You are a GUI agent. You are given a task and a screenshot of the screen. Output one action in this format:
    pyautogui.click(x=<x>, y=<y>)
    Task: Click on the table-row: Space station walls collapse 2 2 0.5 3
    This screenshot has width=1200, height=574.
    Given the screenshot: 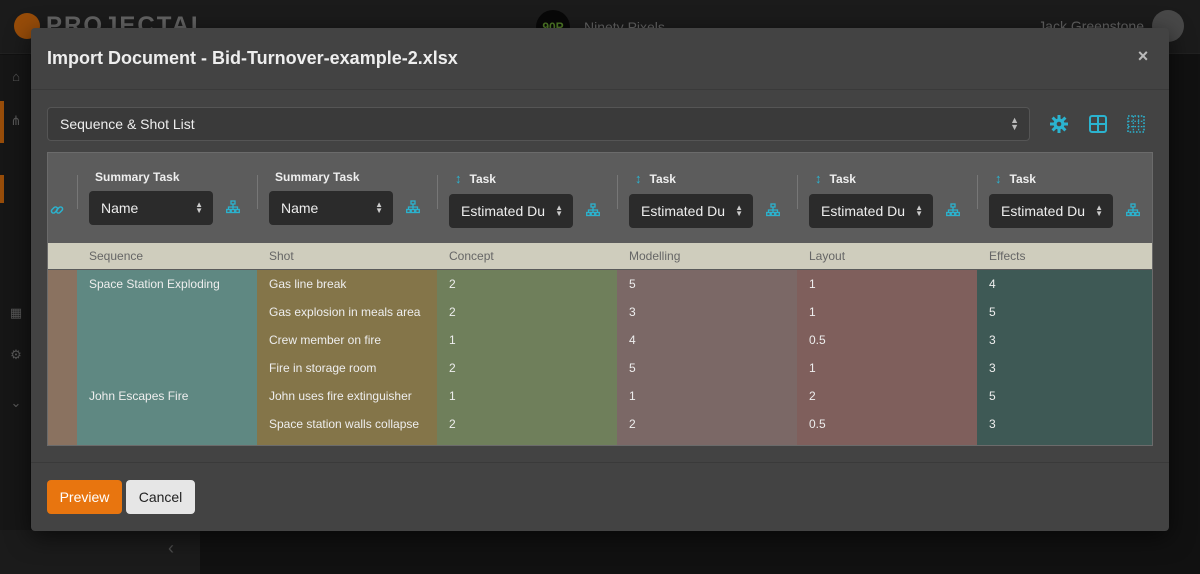 What is the action you would take?
    pyautogui.click(x=600, y=424)
    